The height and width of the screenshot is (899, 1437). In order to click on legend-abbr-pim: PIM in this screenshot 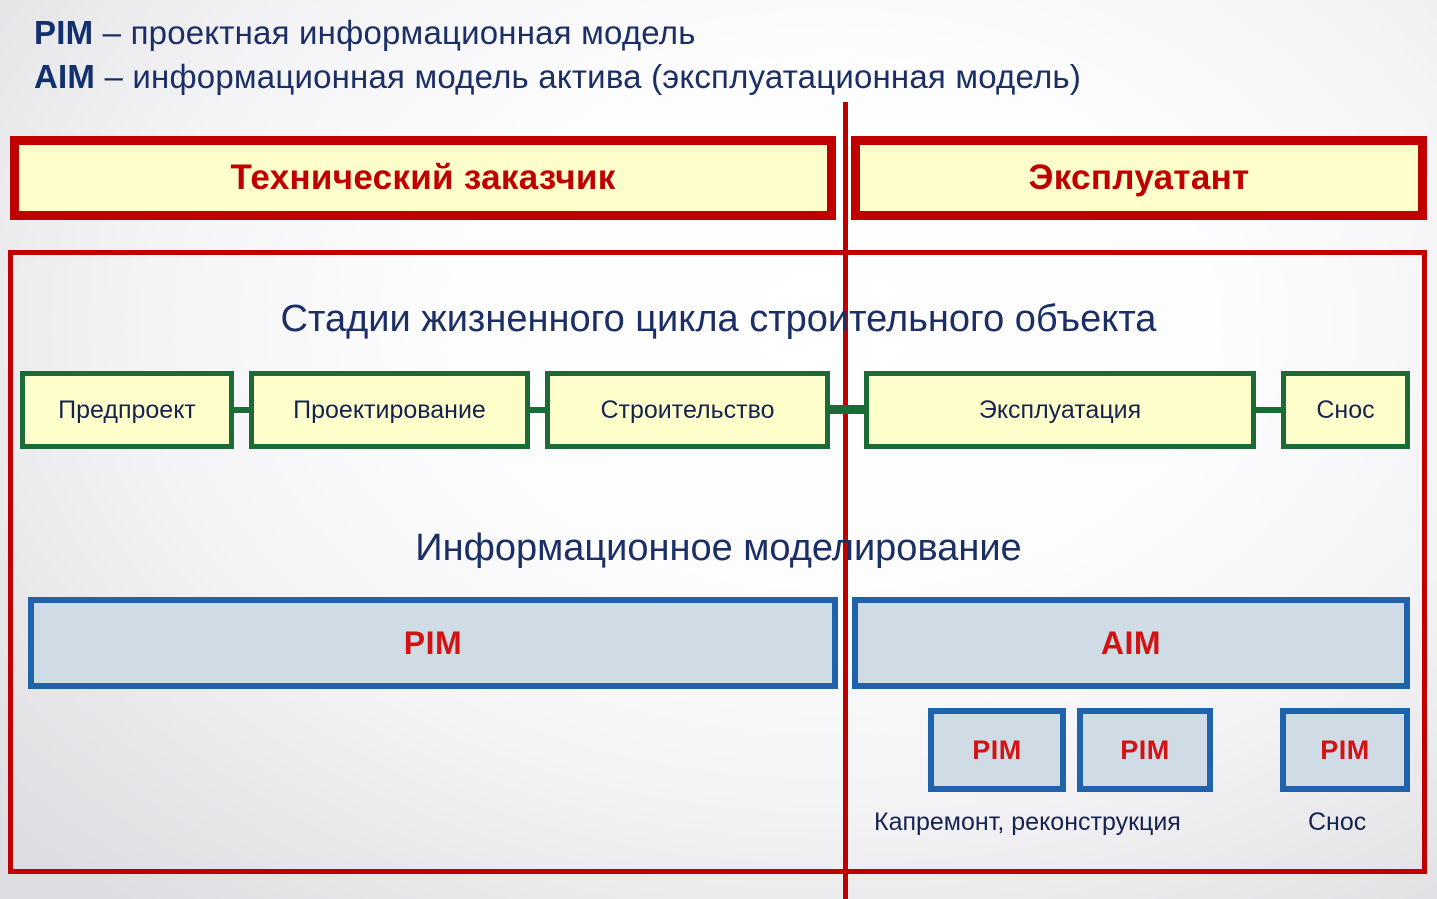, I will do `click(64, 32)`.